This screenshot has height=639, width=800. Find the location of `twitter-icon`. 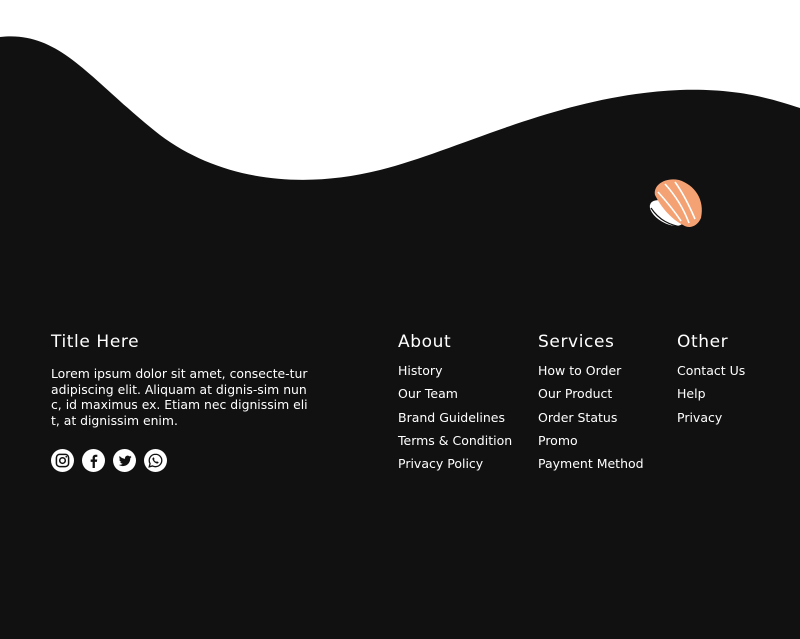

twitter-icon is located at coordinates (124, 460).